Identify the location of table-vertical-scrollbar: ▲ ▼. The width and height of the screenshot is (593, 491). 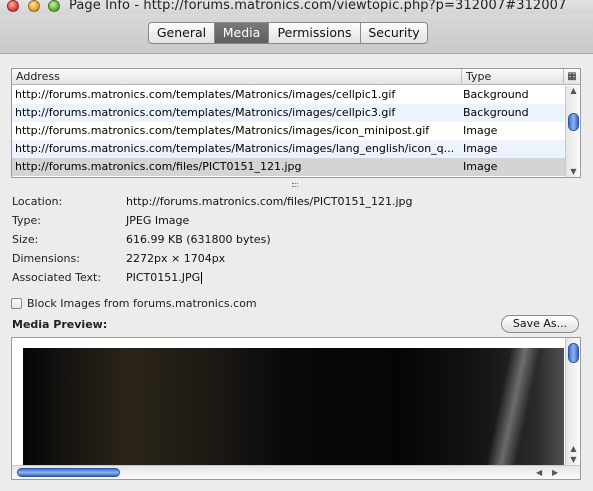
(572, 131).